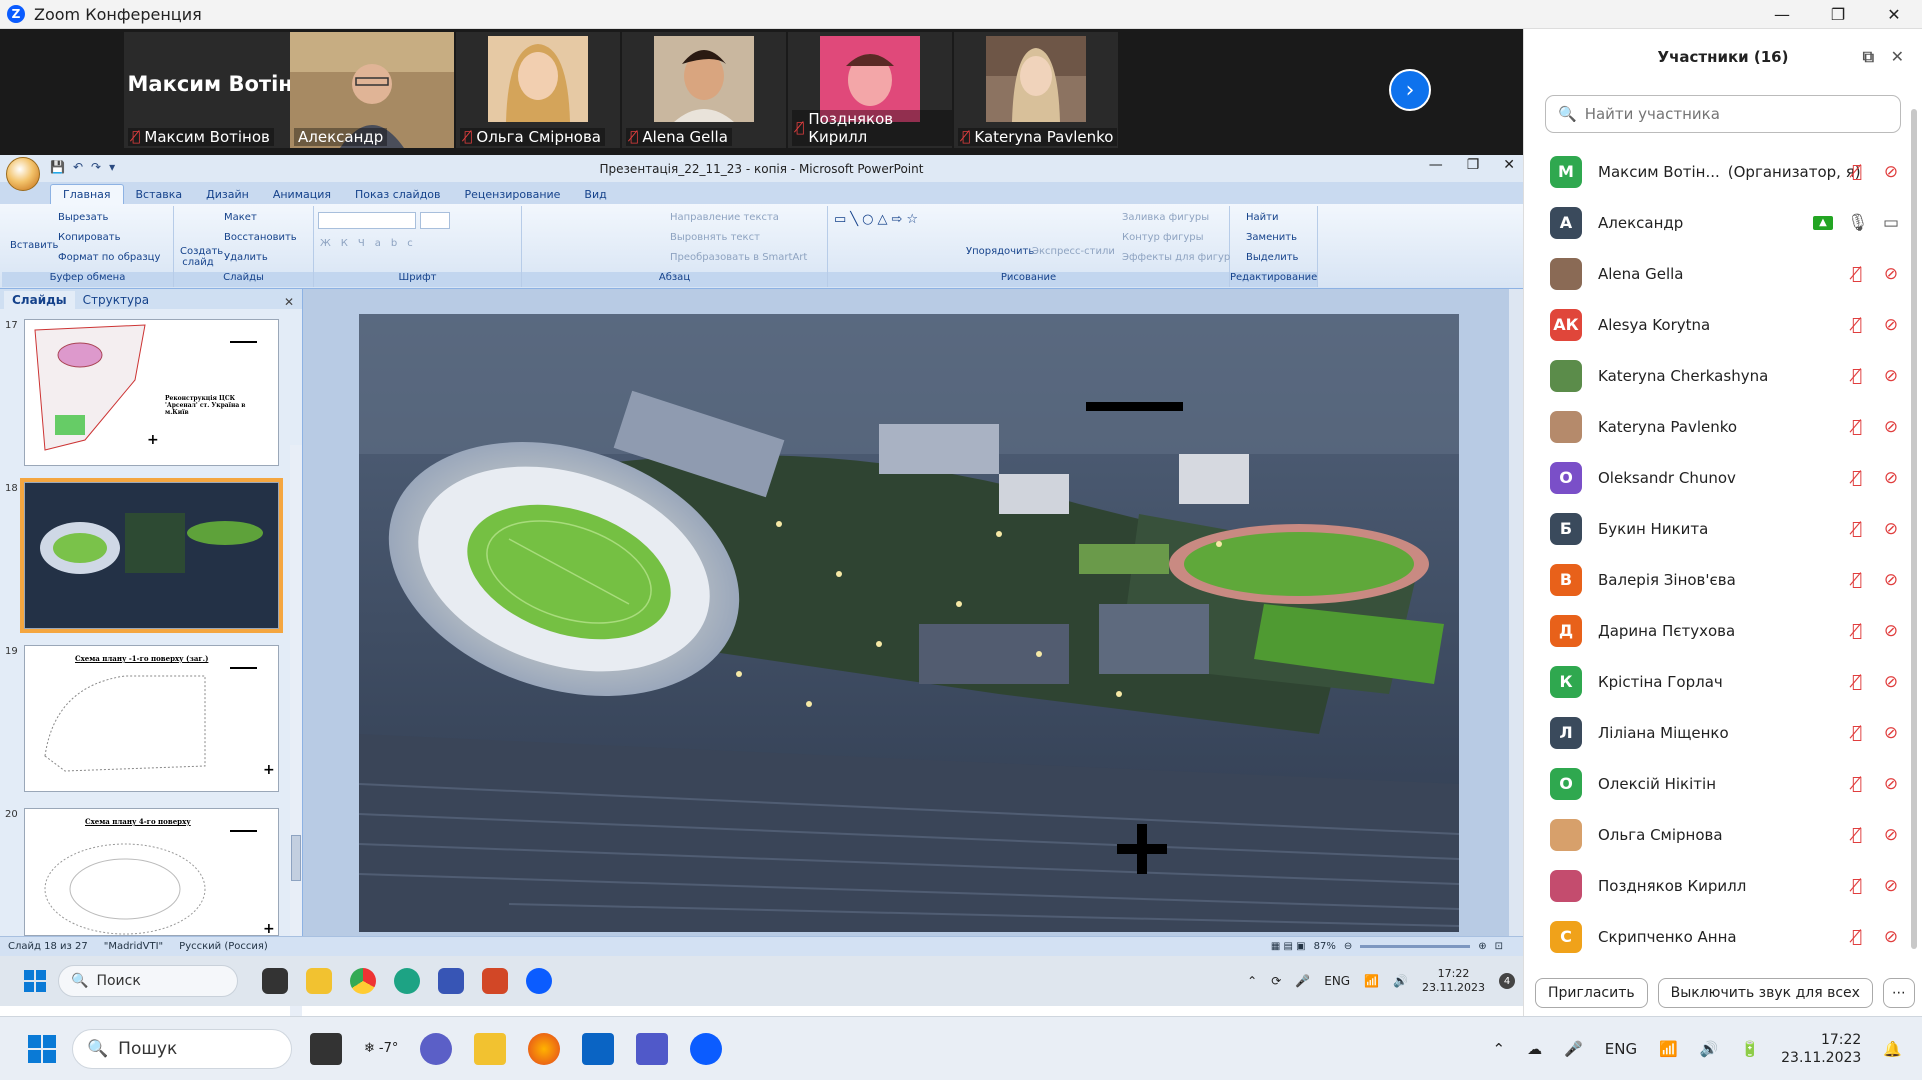 The height and width of the screenshot is (1080, 1922). What do you see at coordinates (1734, 114) in the screenshot?
I see `participant-search-input` at bounding box center [1734, 114].